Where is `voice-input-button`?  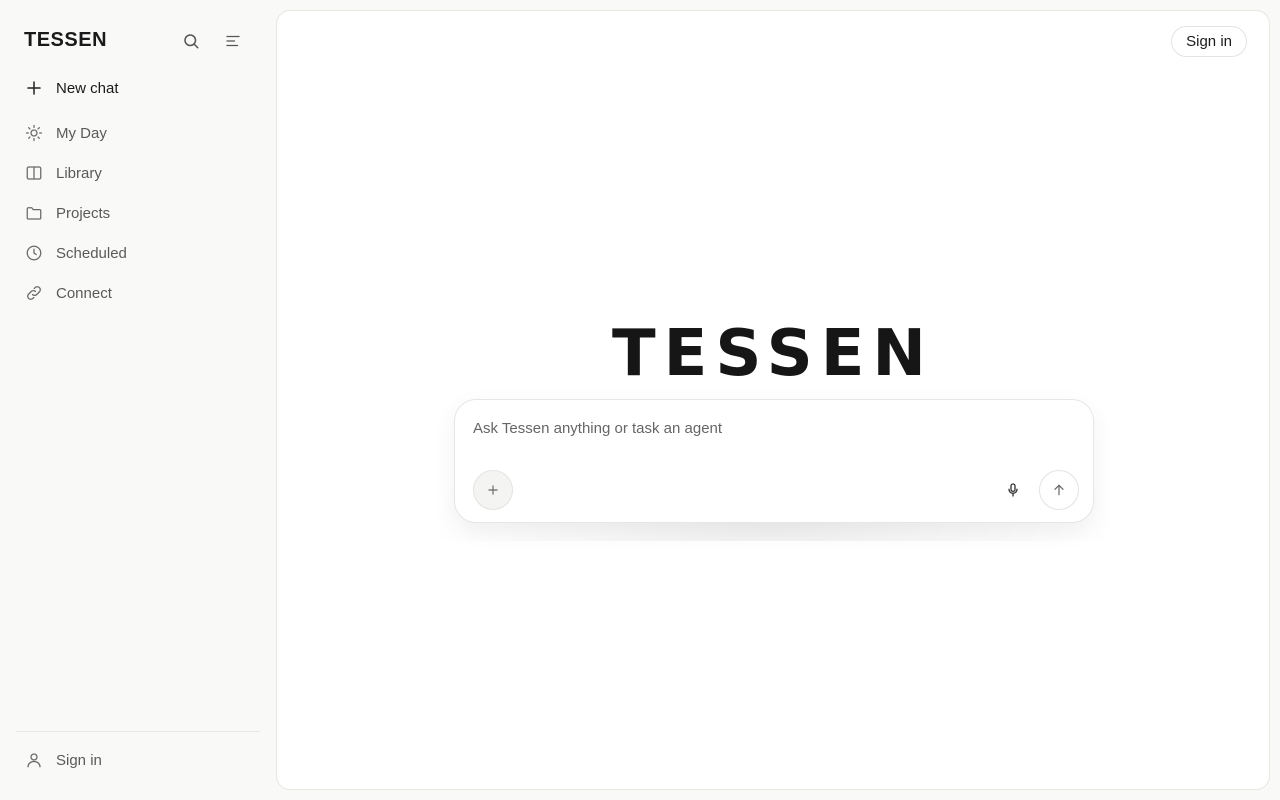 voice-input-button is located at coordinates (1013, 490).